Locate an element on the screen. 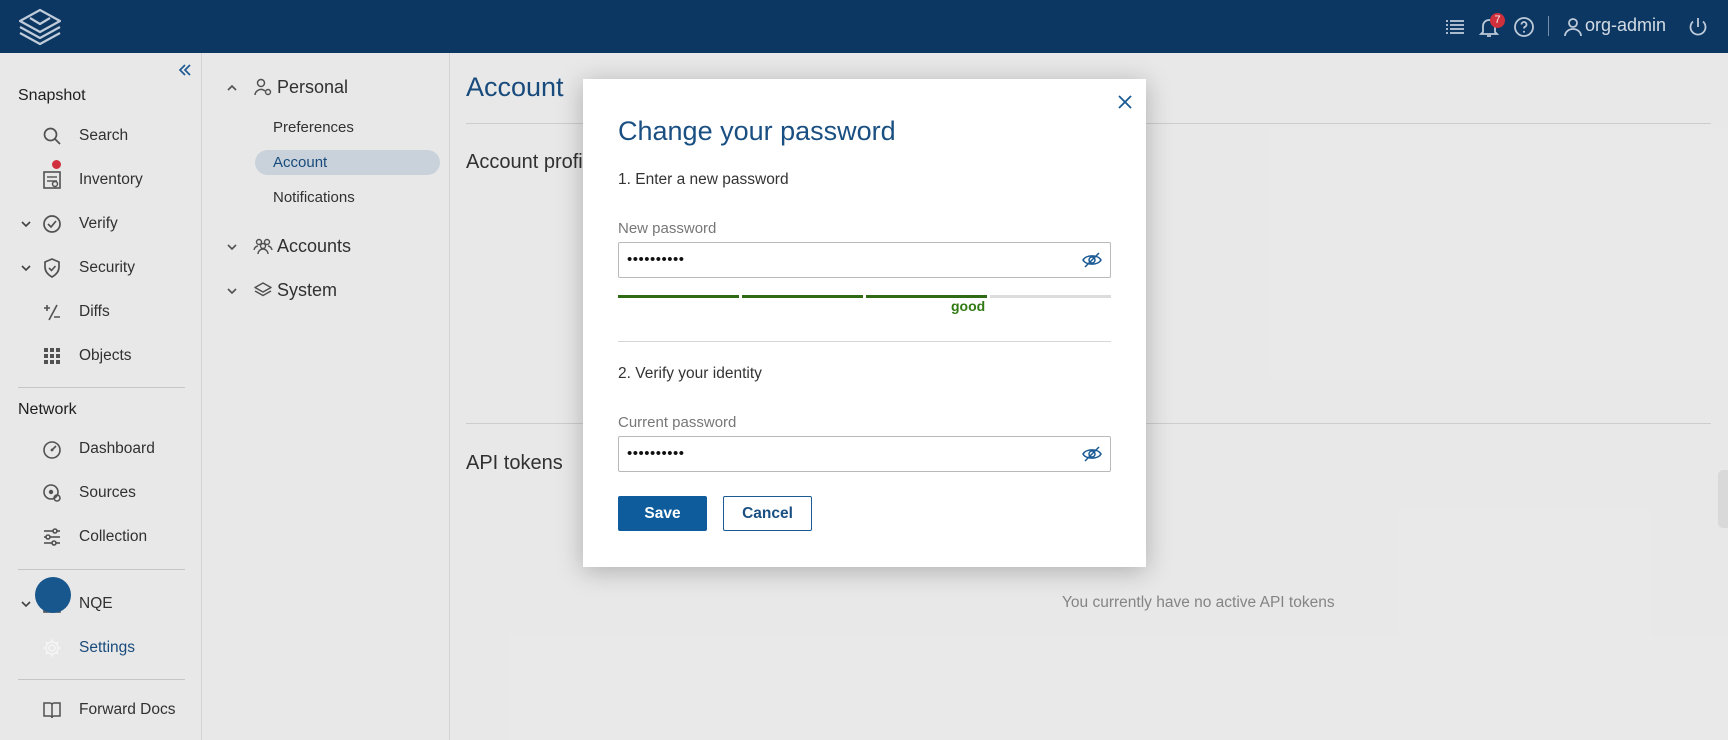  dialog-divider is located at coordinates (864, 341).